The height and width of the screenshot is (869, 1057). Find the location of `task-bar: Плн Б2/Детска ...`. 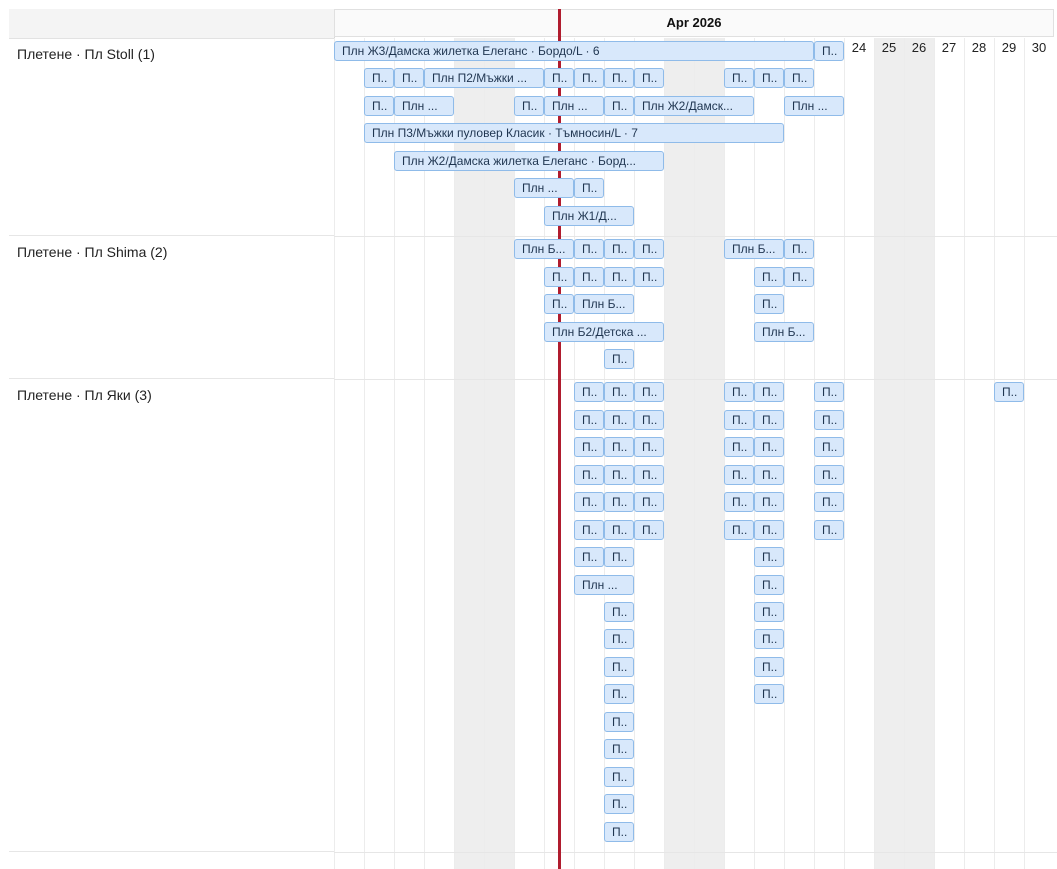

task-bar: Плн Б2/Детска ... is located at coordinates (604, 331).